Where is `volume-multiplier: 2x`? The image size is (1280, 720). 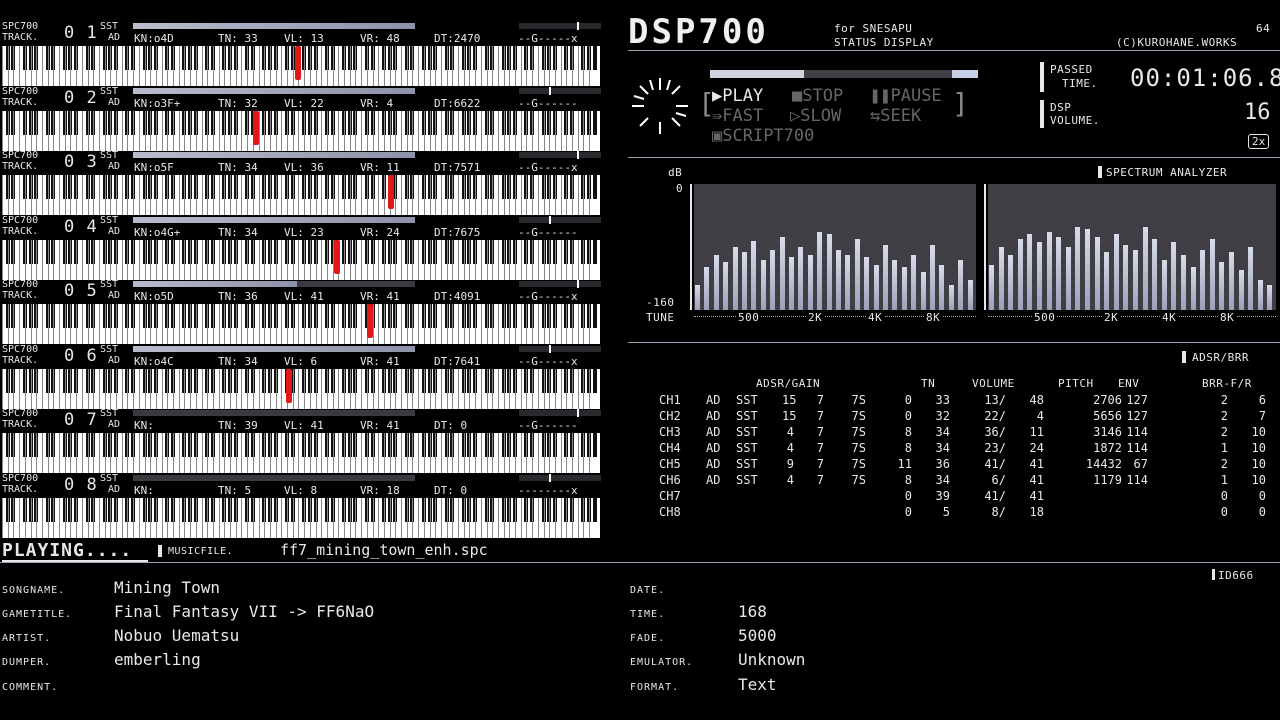
volume-multiplier: 2x is located at coordinates (1259, 141).